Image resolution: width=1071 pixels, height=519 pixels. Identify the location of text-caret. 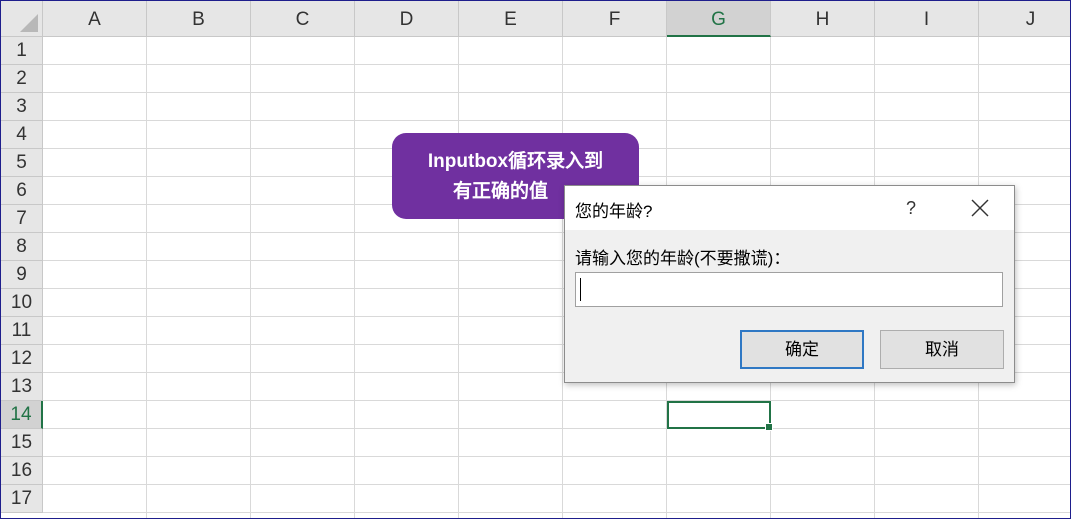
(580, 289).